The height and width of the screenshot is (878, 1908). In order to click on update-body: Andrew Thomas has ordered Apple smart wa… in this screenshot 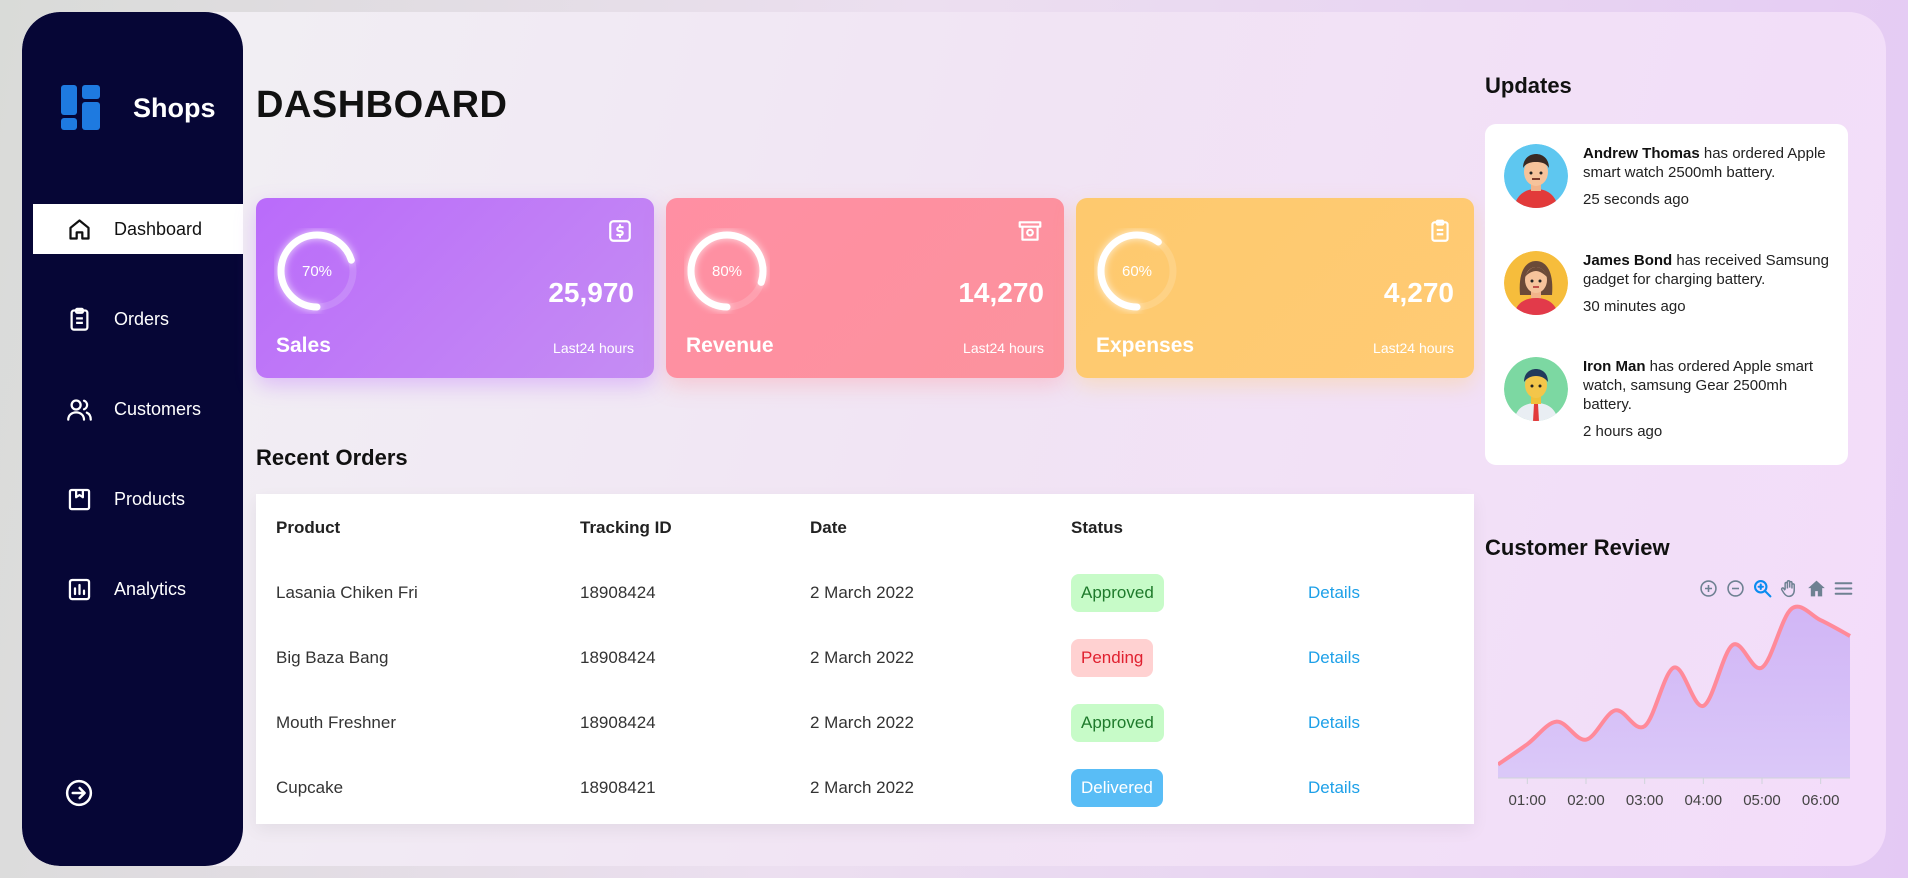, I will do `click(1700, 176)`.